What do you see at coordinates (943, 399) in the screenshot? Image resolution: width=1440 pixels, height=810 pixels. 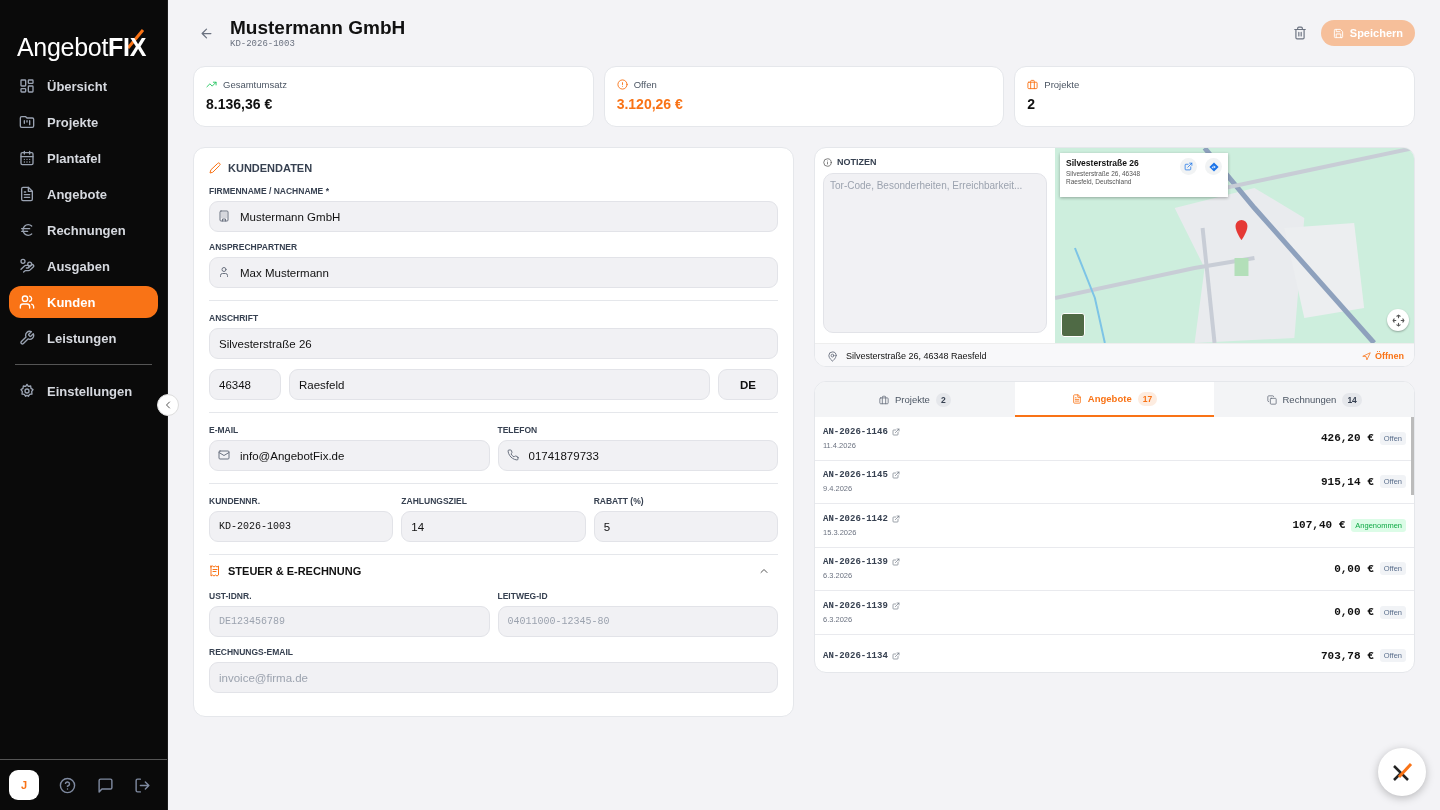 I see `count-badge: 2` at bounding box center [943, 399].